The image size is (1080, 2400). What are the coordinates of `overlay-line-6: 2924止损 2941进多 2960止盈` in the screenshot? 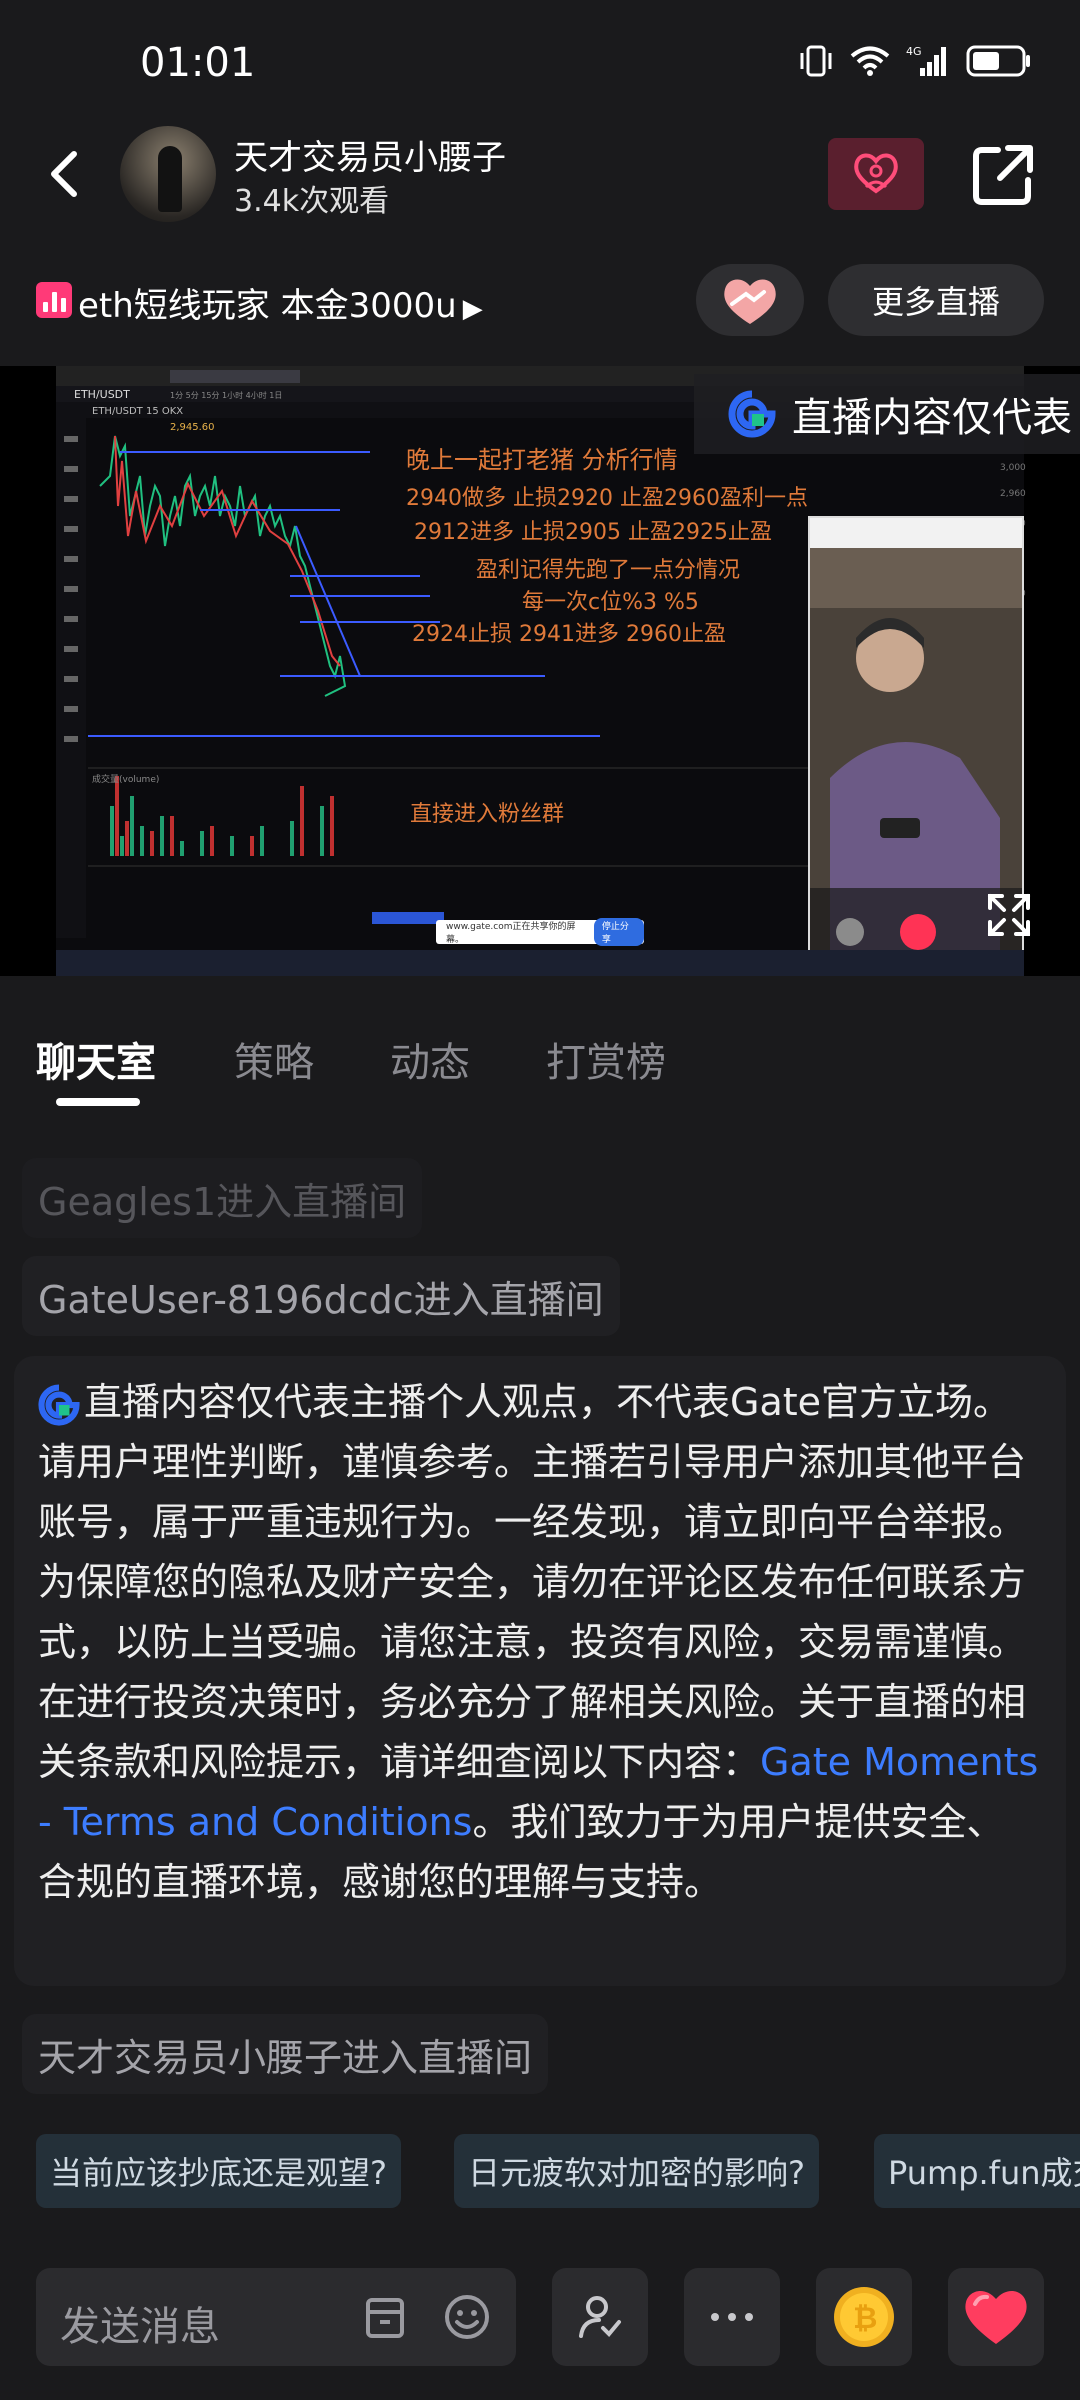 It's located at (569, 634).